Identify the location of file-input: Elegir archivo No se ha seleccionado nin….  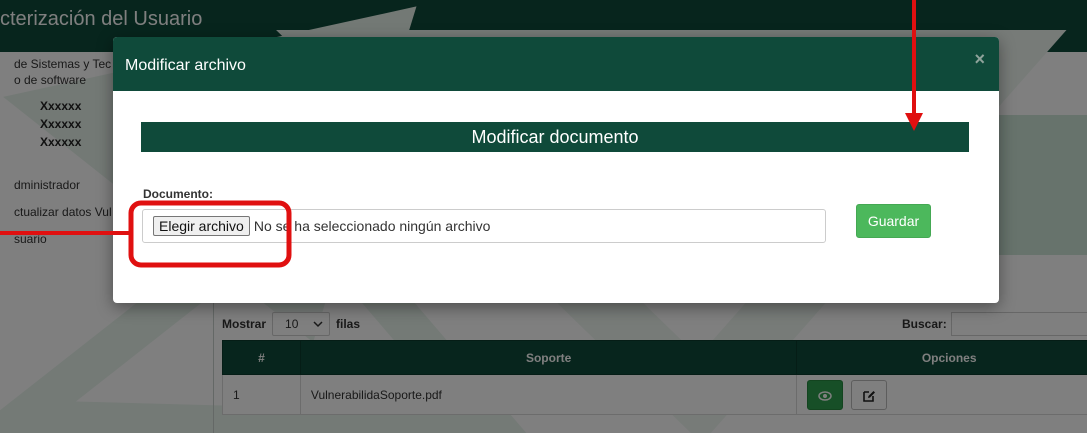
(484, 226).